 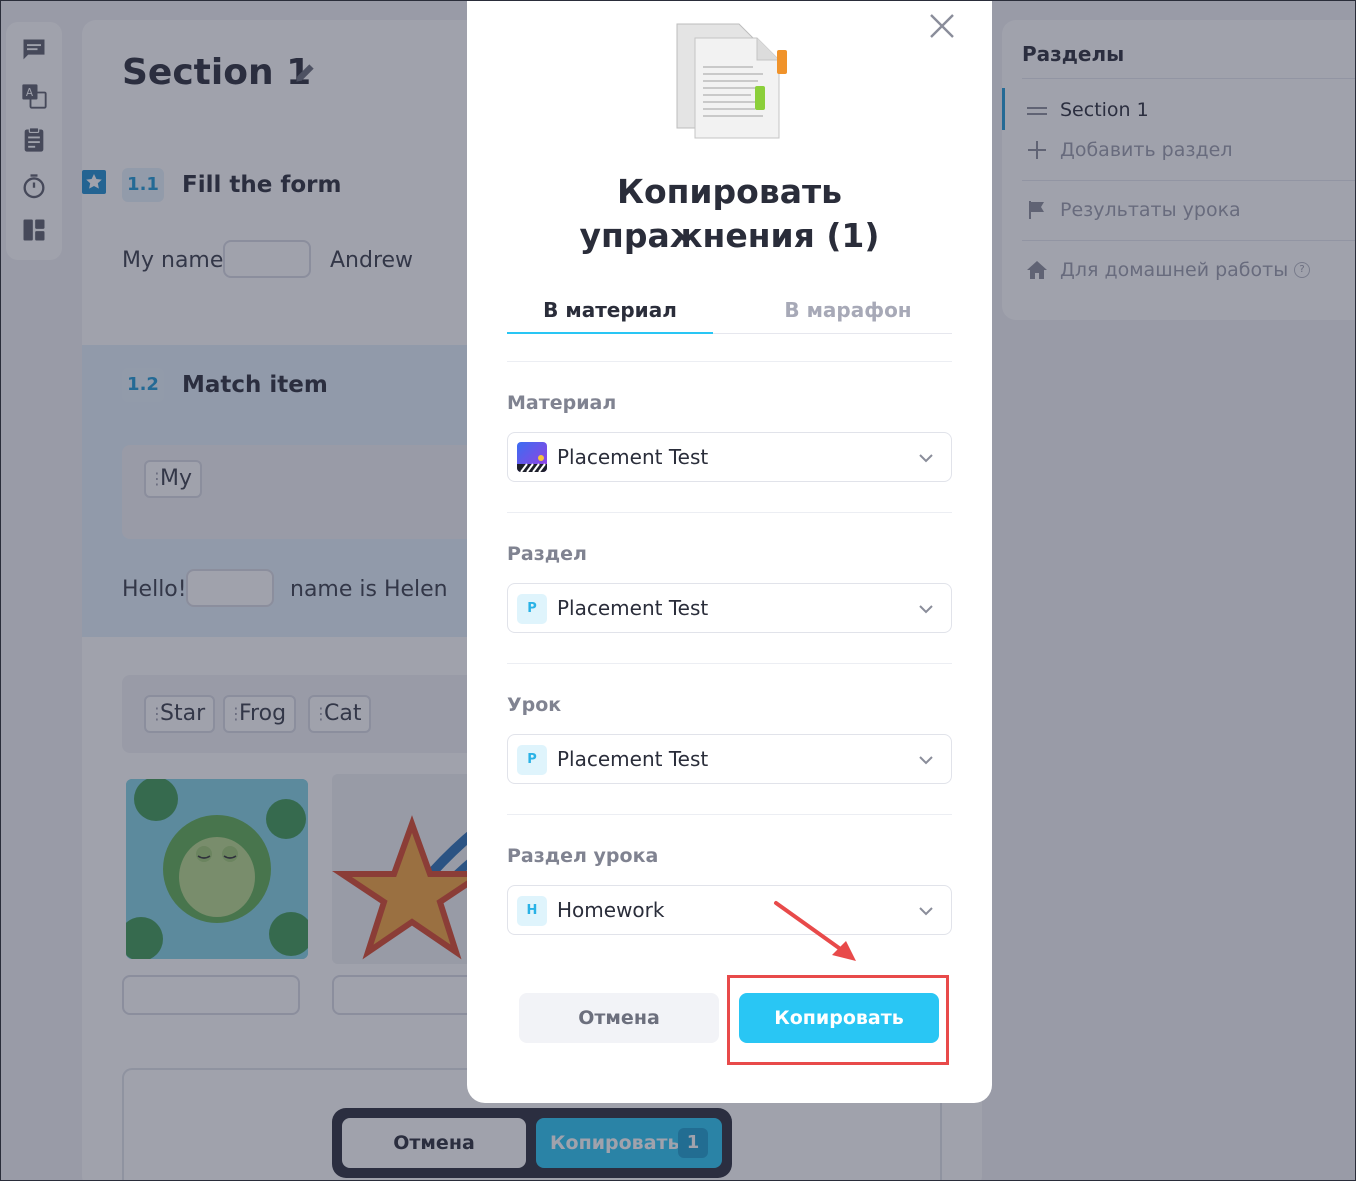 What do you see at coordinates (610, 333) in the screenshot?
I see `active-tab-indicator` at bounding box center [610, 333].